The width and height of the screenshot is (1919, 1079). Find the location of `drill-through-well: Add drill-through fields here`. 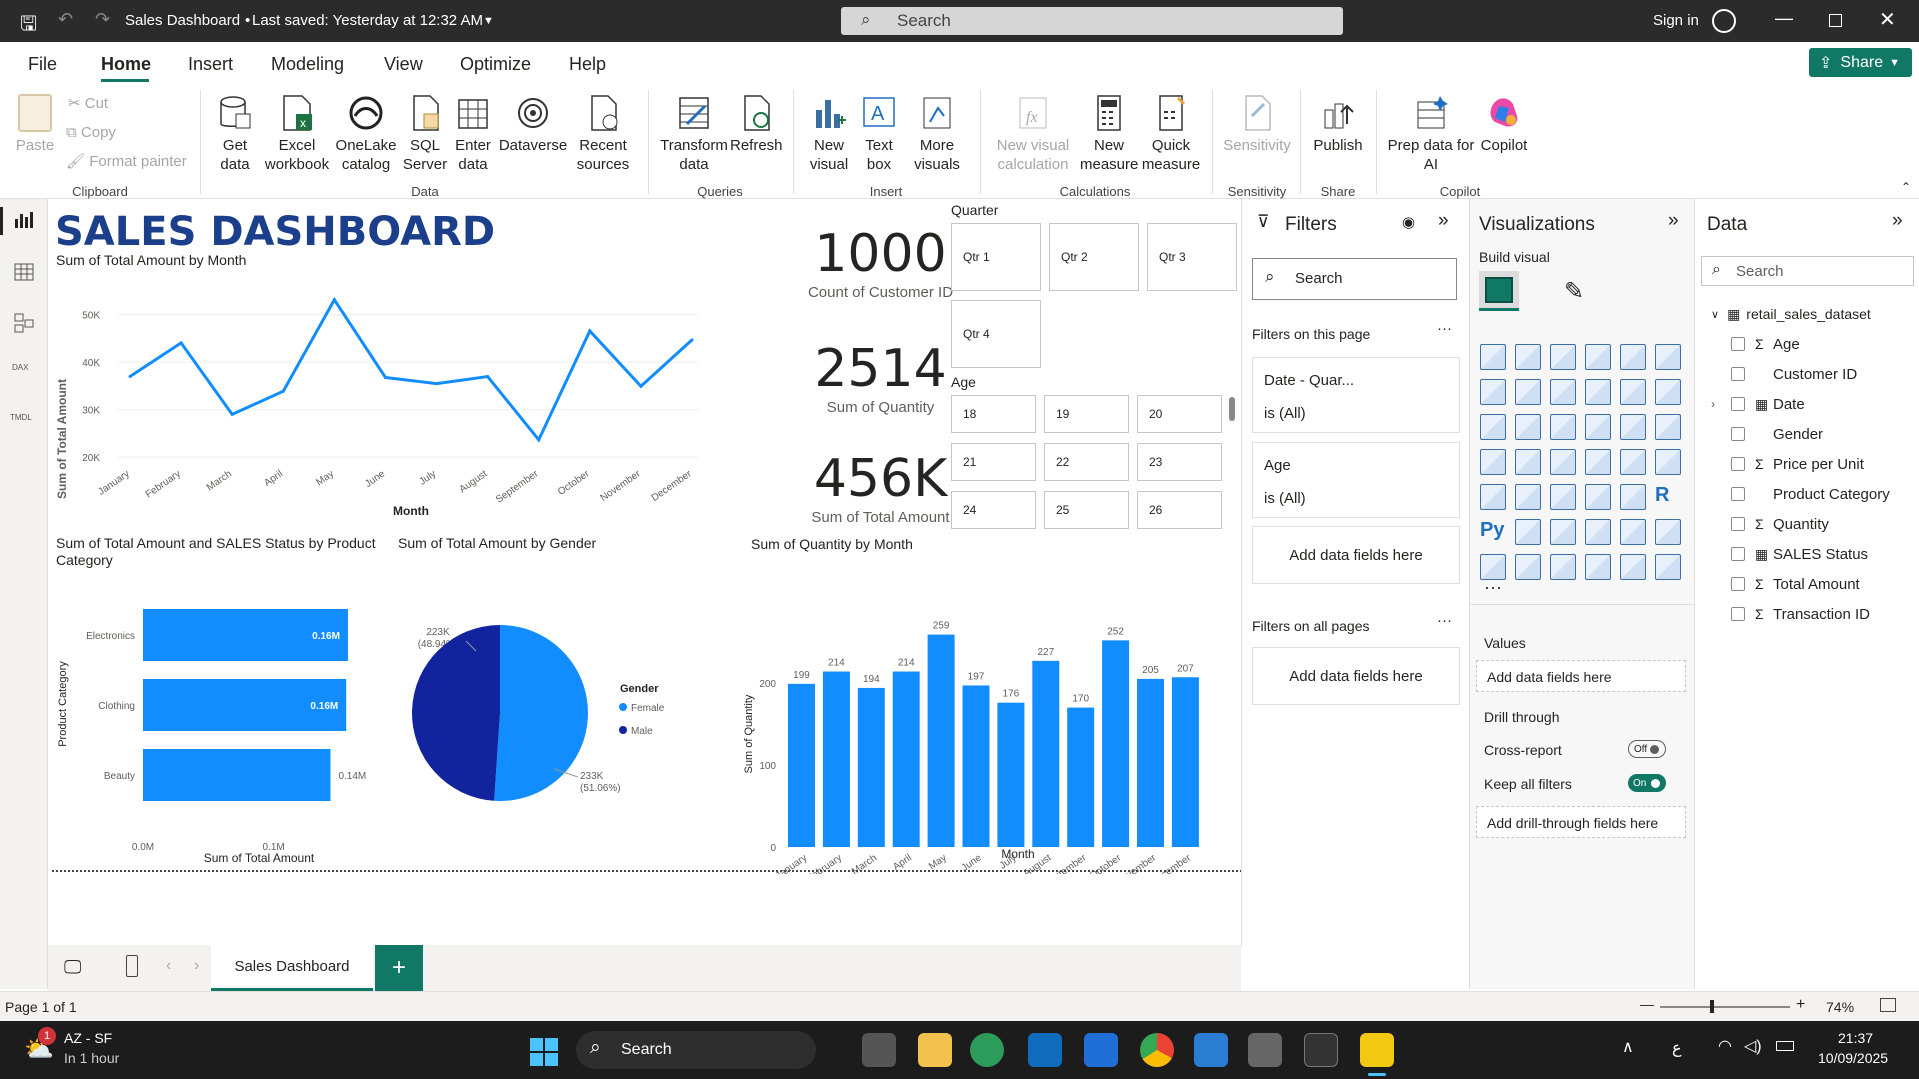

drill-through-well: Add drill-through fields here is located at coordinates (1581, 822).